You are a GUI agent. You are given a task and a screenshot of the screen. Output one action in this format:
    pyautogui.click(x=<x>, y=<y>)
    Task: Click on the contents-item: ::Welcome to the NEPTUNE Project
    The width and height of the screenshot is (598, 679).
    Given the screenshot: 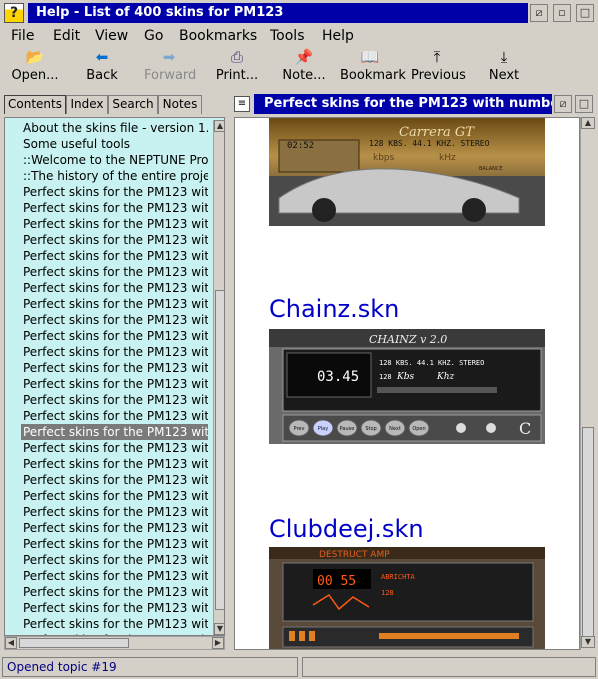 What is the action you would take?
    pyautogui.click(x=115, y=160)
    